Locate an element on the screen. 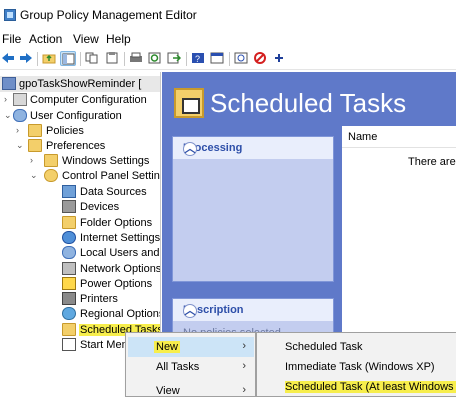 The width and height of the screenshot is (456, 397). tree-label: Network Options is located at coordinates (120, 269).